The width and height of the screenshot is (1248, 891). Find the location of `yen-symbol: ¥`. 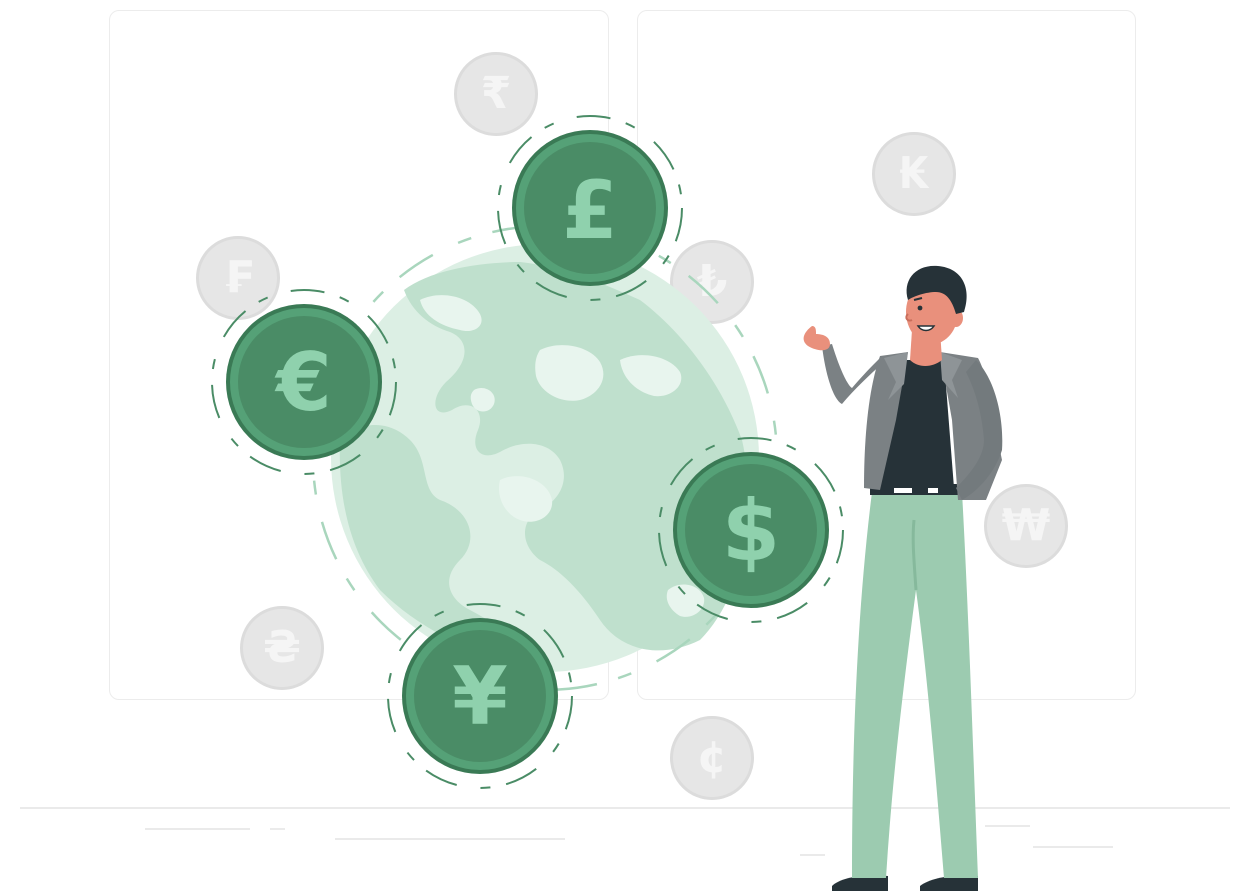

yen-symbol: ¥ is located at coordinates (480, 696).